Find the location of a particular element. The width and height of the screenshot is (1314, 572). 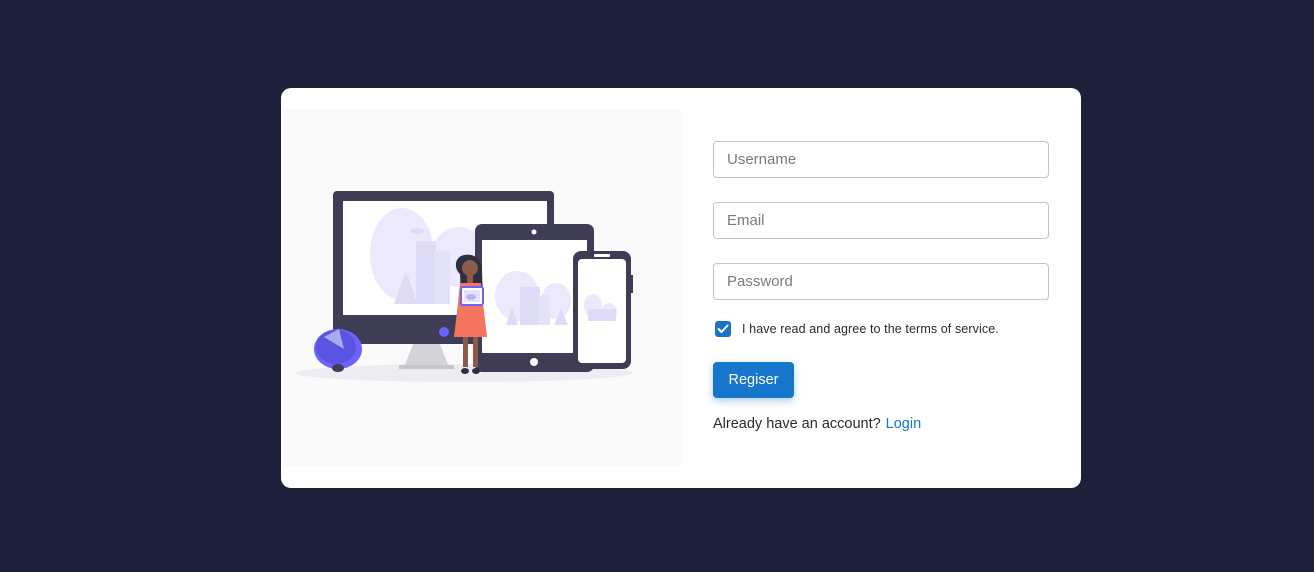

password-input is located at coordinates (881, 281).